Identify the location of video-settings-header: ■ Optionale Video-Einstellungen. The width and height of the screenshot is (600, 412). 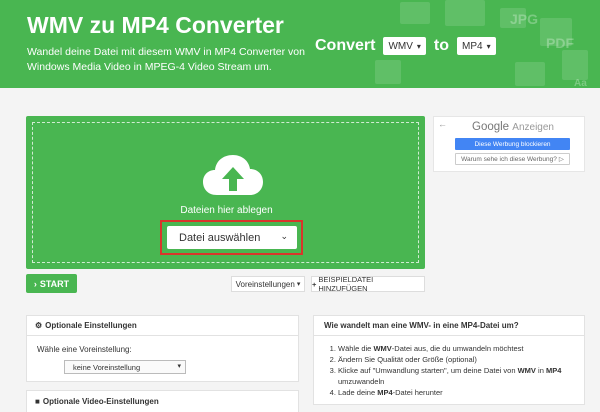
(162, 401).